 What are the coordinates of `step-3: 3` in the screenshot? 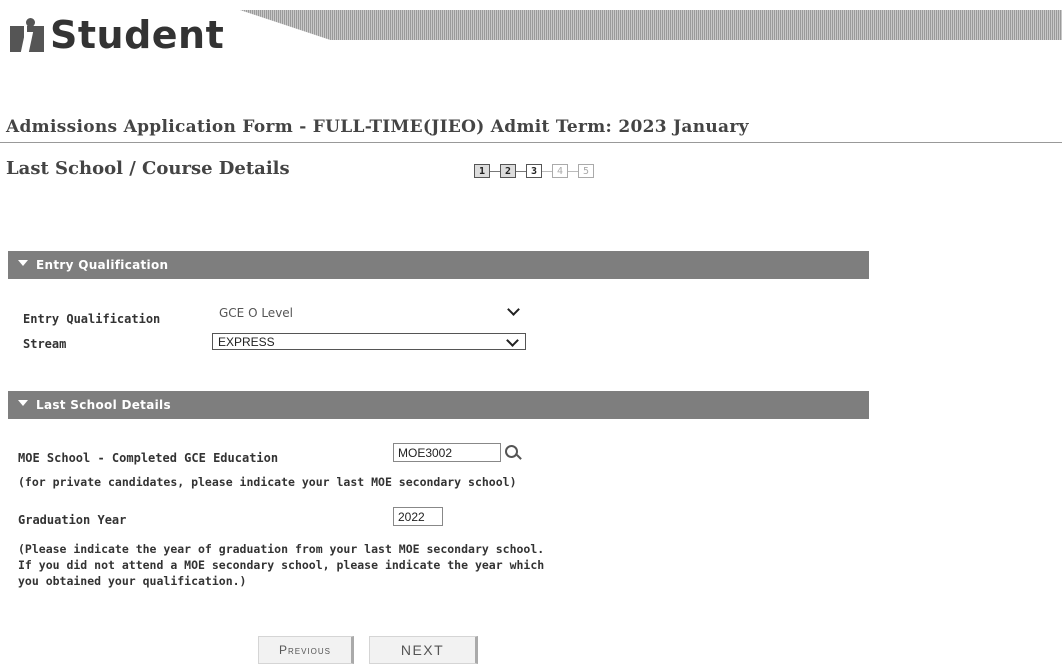 It's located at (534, 171).